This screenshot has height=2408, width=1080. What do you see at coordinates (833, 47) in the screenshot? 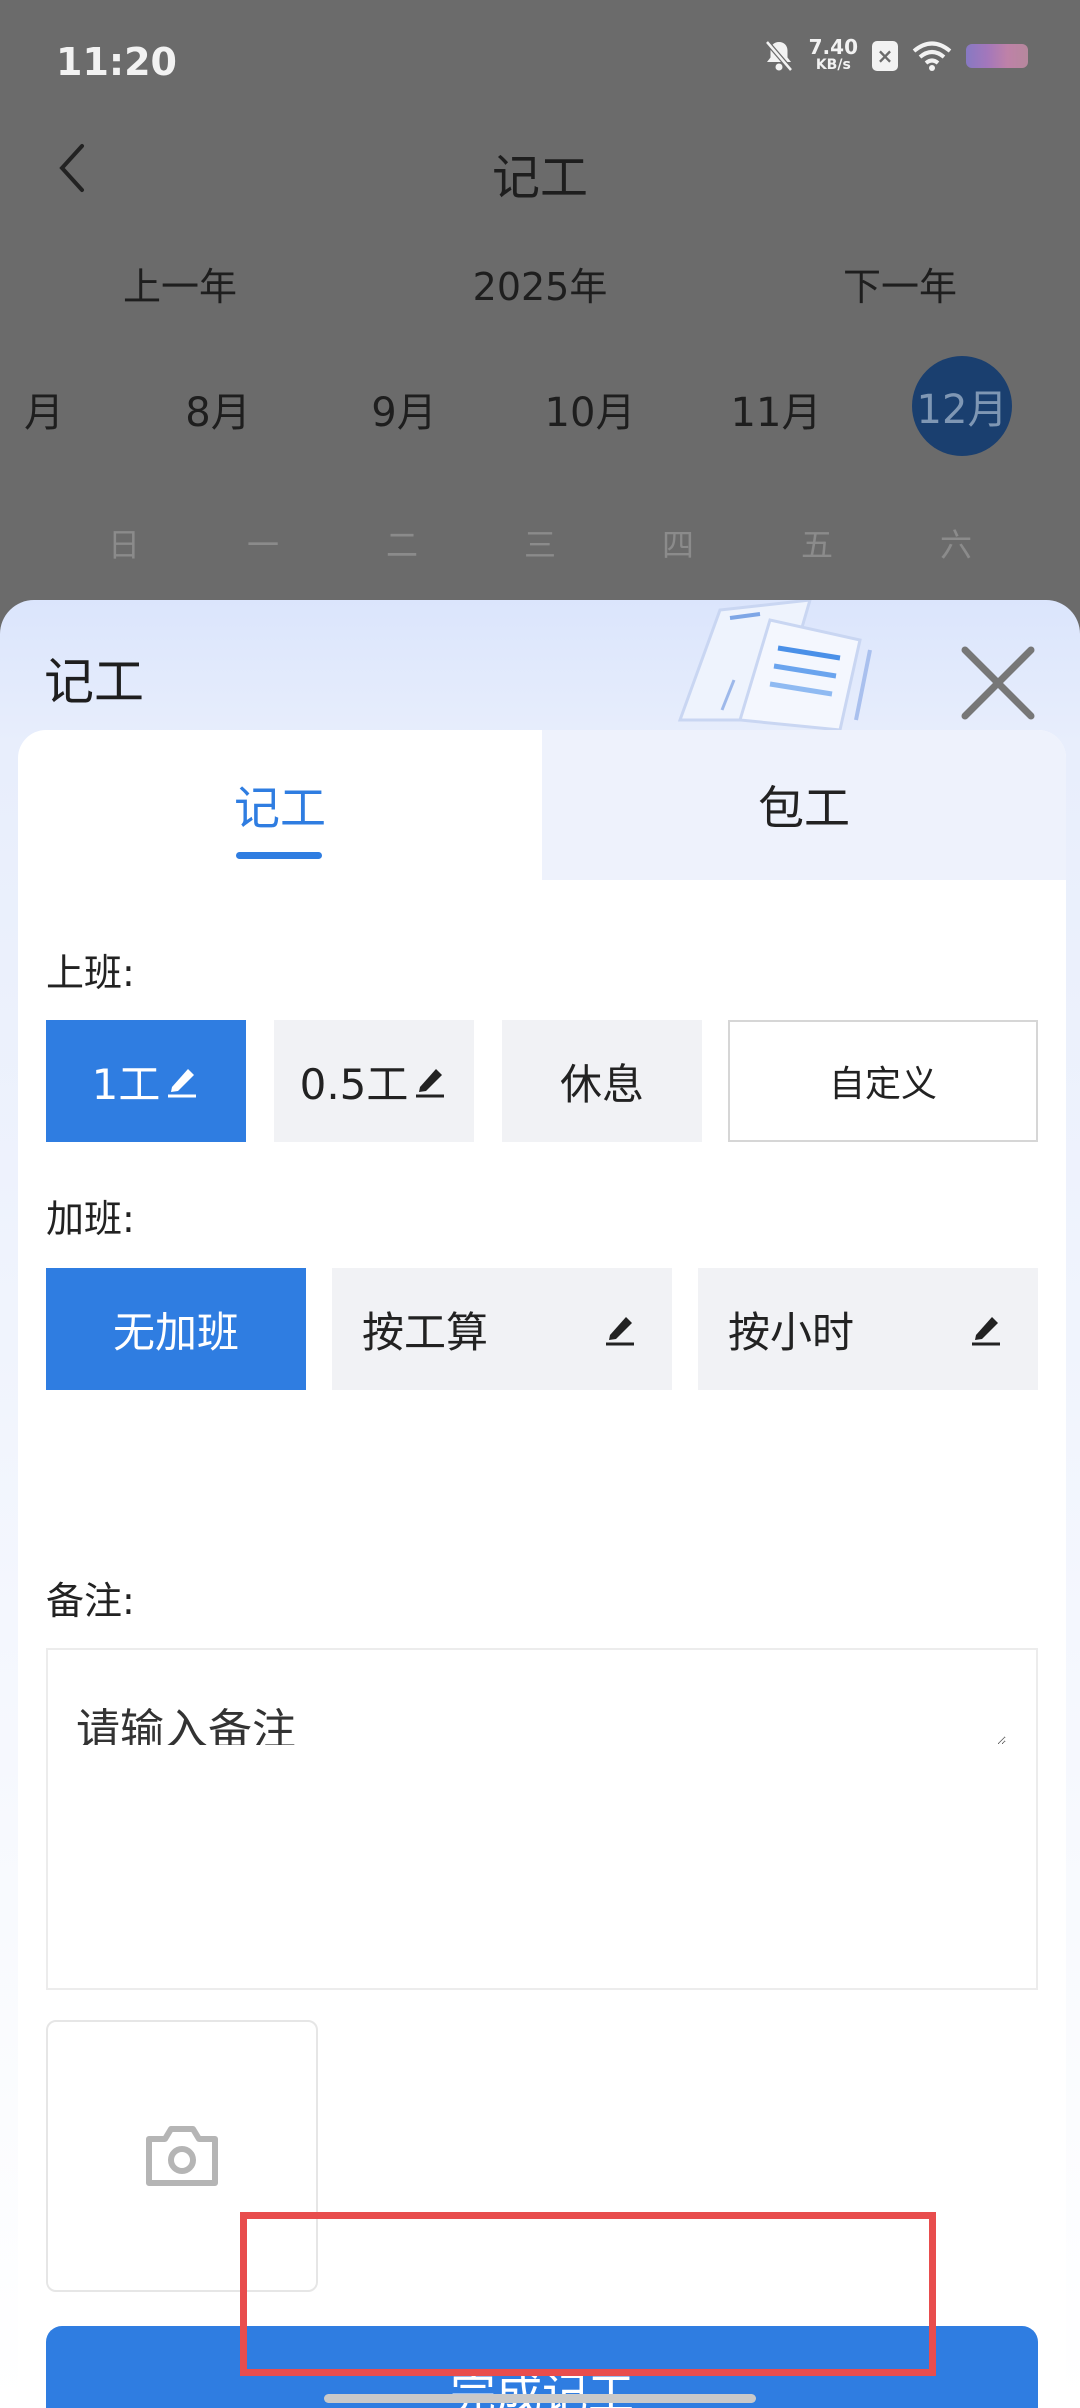
I see `net-speed-value: 7.40` at bounding box center [833, 47].